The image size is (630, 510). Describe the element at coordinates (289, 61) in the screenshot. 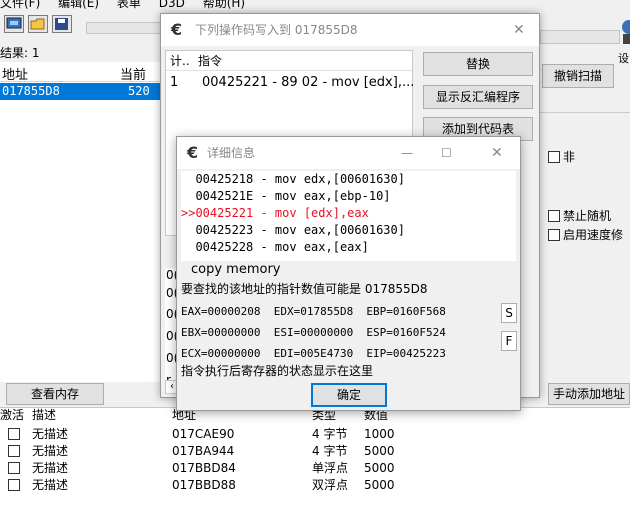

I see `opcode-list-header: 计.. 指令` at that location.